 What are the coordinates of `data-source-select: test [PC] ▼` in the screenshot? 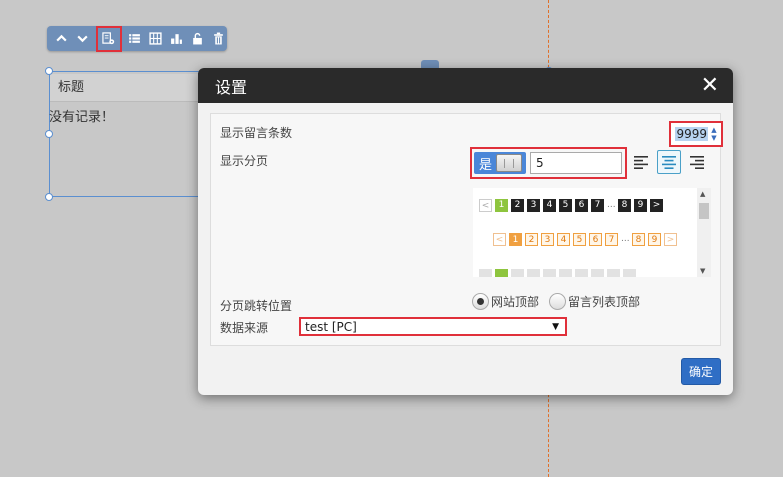 It's located at (433, 326).